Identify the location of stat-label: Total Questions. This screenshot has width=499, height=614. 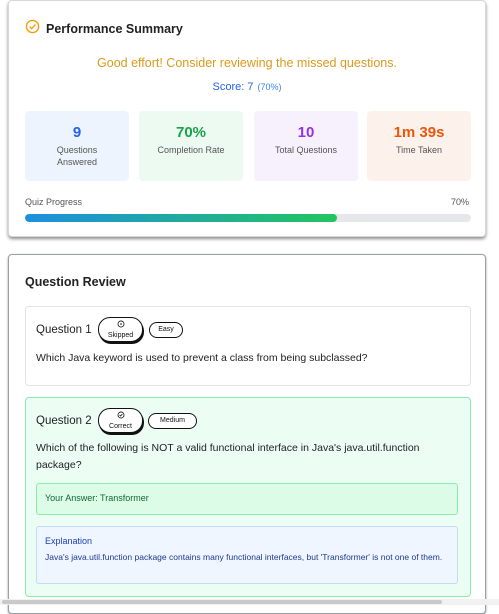
(306, 150).